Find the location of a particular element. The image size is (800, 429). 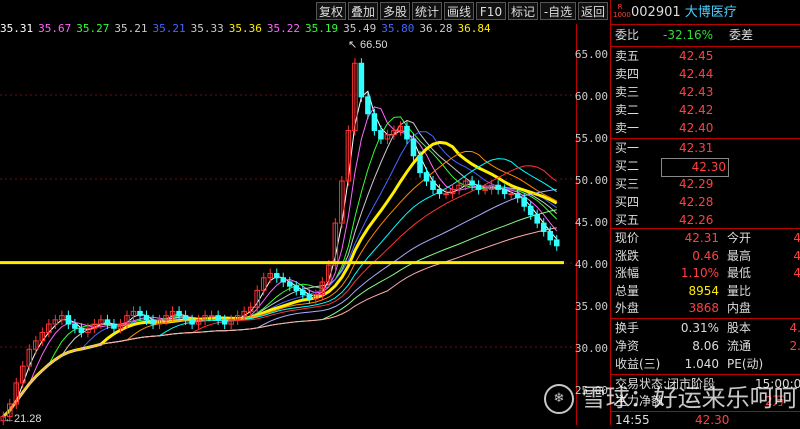

stock-name: 大博医疗 is located at coordinates (710, 12).